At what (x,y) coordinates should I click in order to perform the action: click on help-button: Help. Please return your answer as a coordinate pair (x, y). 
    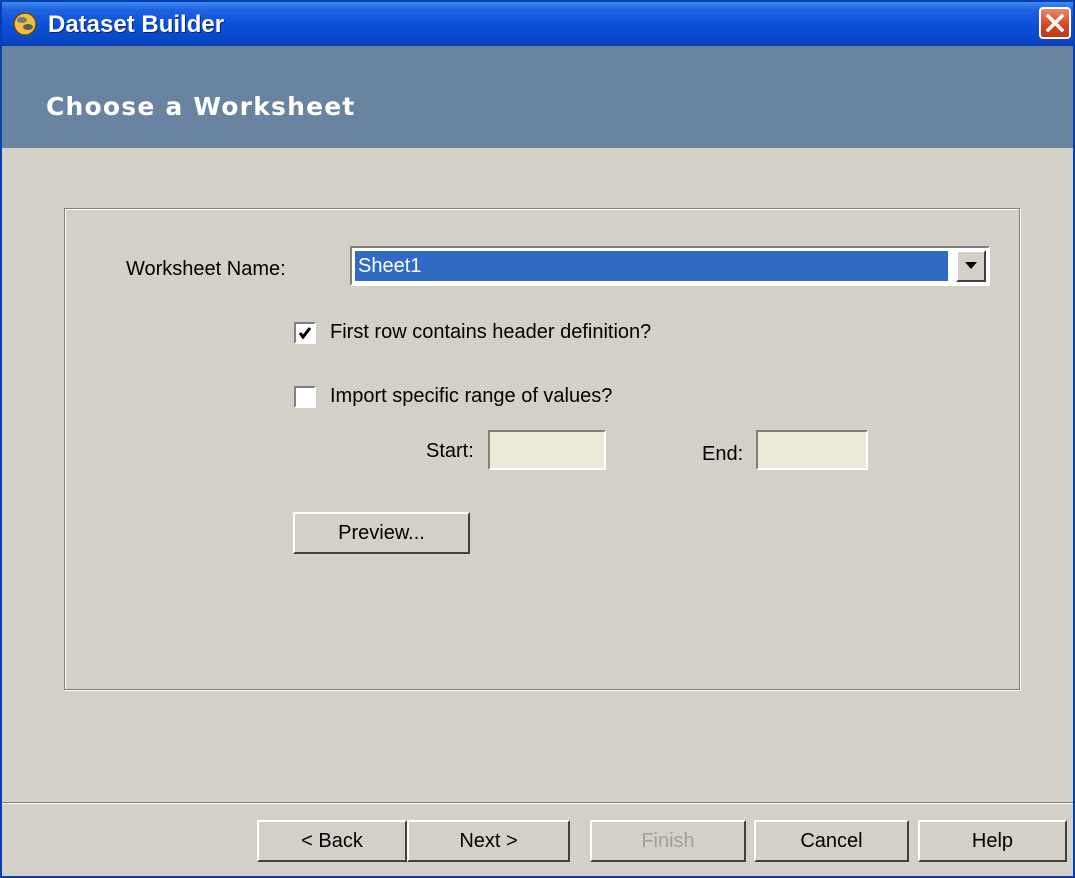
    Looking at the image, I should click on (992, 841).